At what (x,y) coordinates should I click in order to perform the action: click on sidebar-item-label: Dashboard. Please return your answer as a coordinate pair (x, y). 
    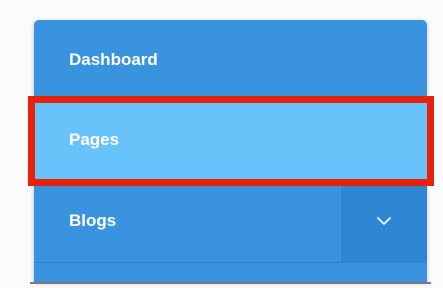
    Looking at the image, I should click on (113, 59).